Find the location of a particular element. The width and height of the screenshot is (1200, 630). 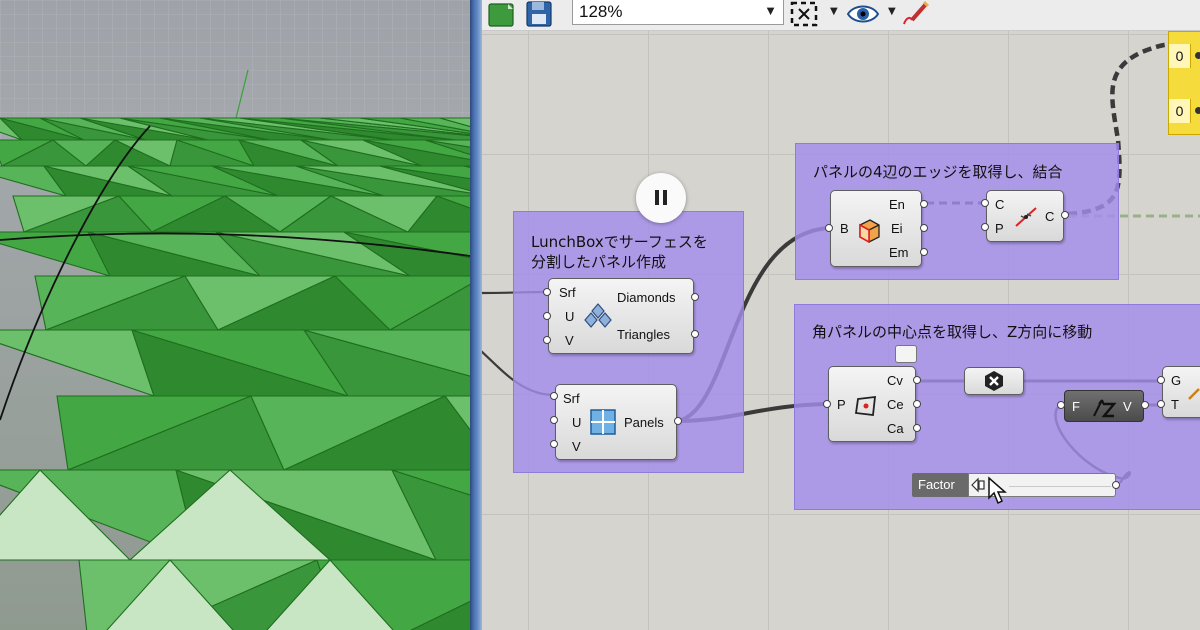

input-c: C is located at coordinates (1000, 204).